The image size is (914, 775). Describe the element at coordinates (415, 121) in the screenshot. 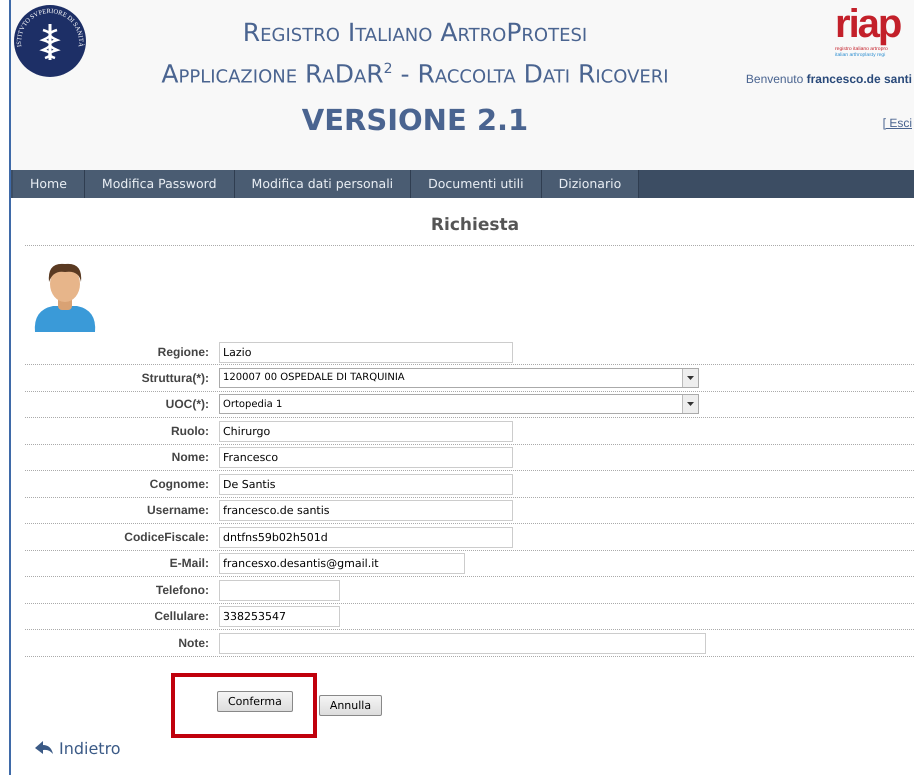

I see `version-title: VERSIONE 2.1` at that location.